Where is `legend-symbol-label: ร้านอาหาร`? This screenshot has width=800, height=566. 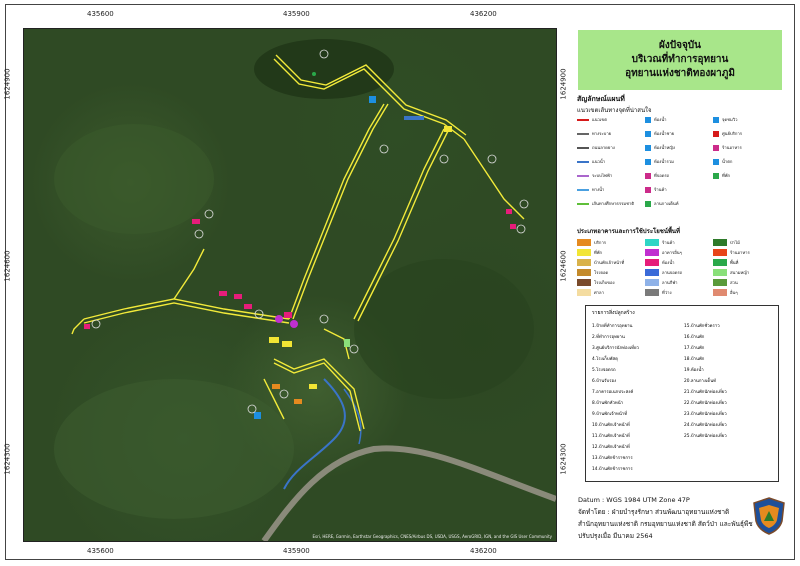
legend-symbol-label: ร้านอาหาร is located at coordinates (732, 147).